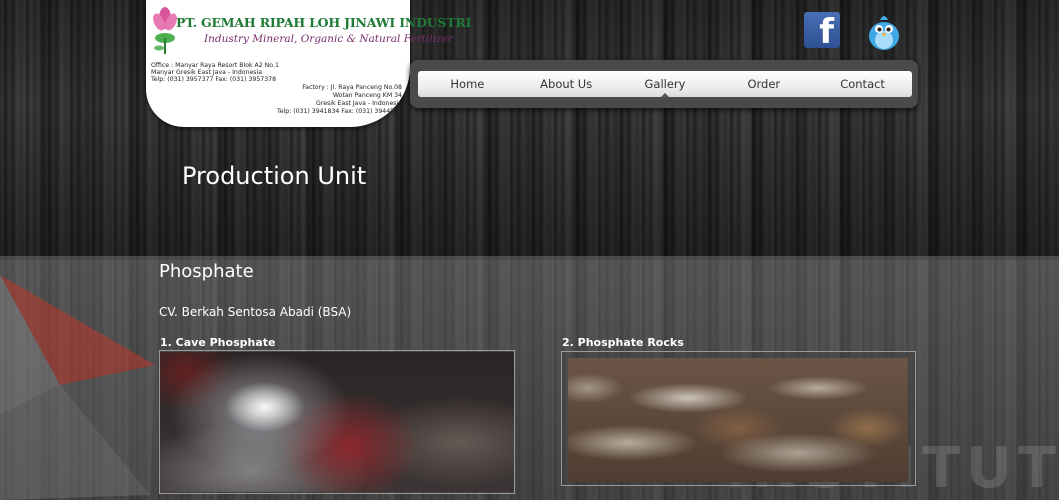 The width and height of the screenshot is (1059, 500). Describe the element at coordinates (822, 30) in the screenshot. I see `facebook-icon: f` at that location.